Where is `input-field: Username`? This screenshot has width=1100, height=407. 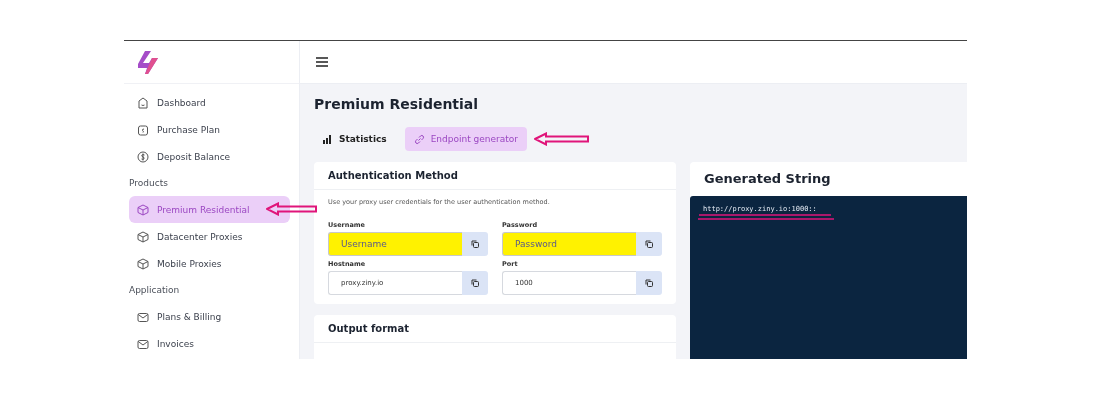
input-field: Username is located at coordinates (395, 244).